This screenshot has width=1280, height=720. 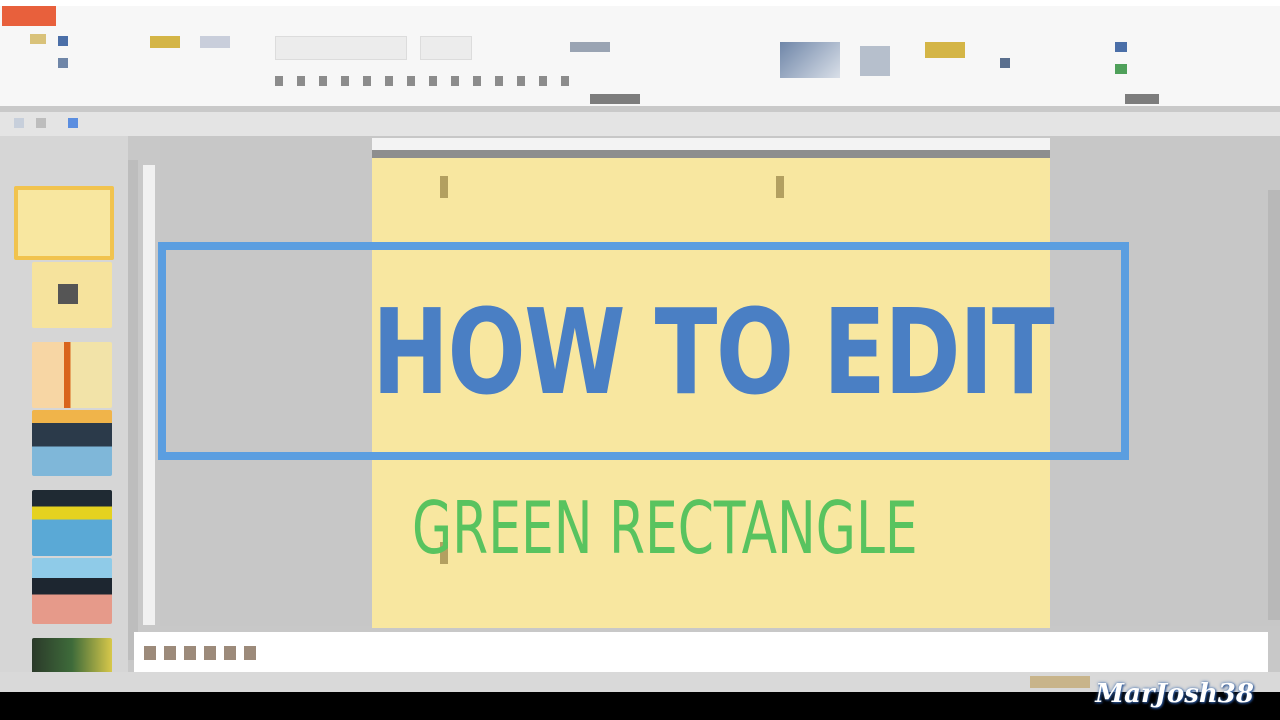 I want to click on notes-placeholder-text, so click(x=204, y=653).